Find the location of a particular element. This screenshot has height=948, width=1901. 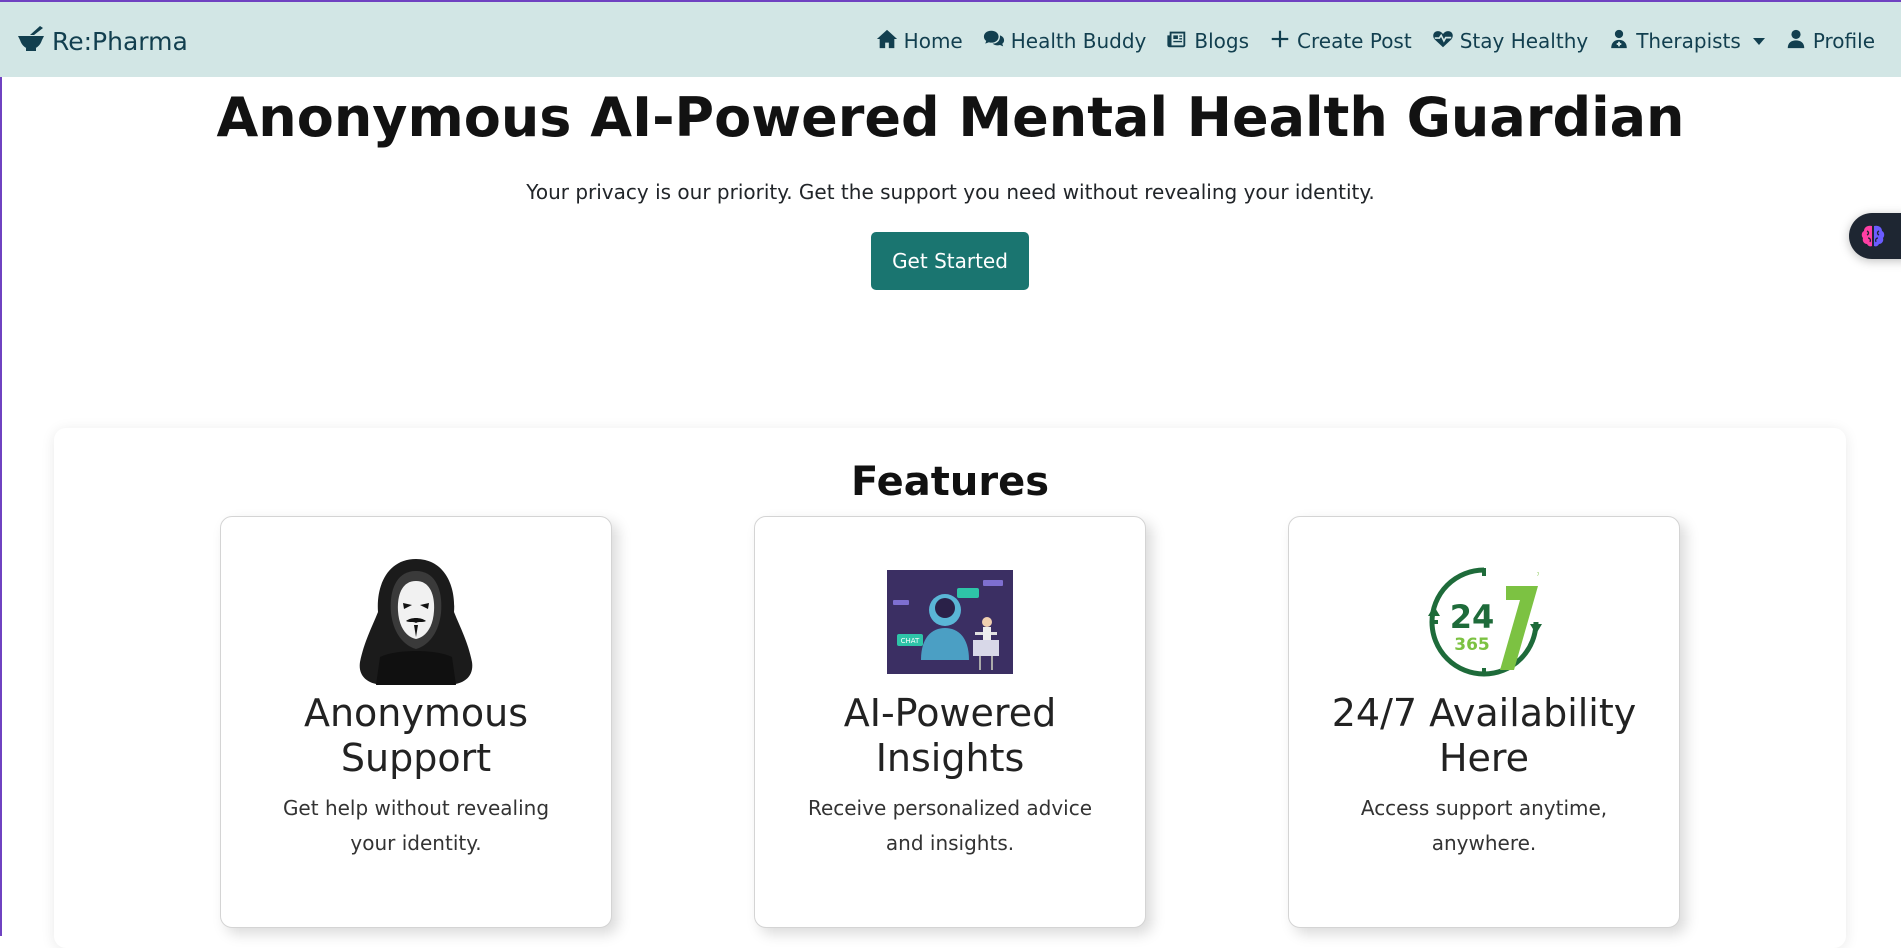

ai-chat-illustration-icon: CHAT is located at coordinates (950, 622).